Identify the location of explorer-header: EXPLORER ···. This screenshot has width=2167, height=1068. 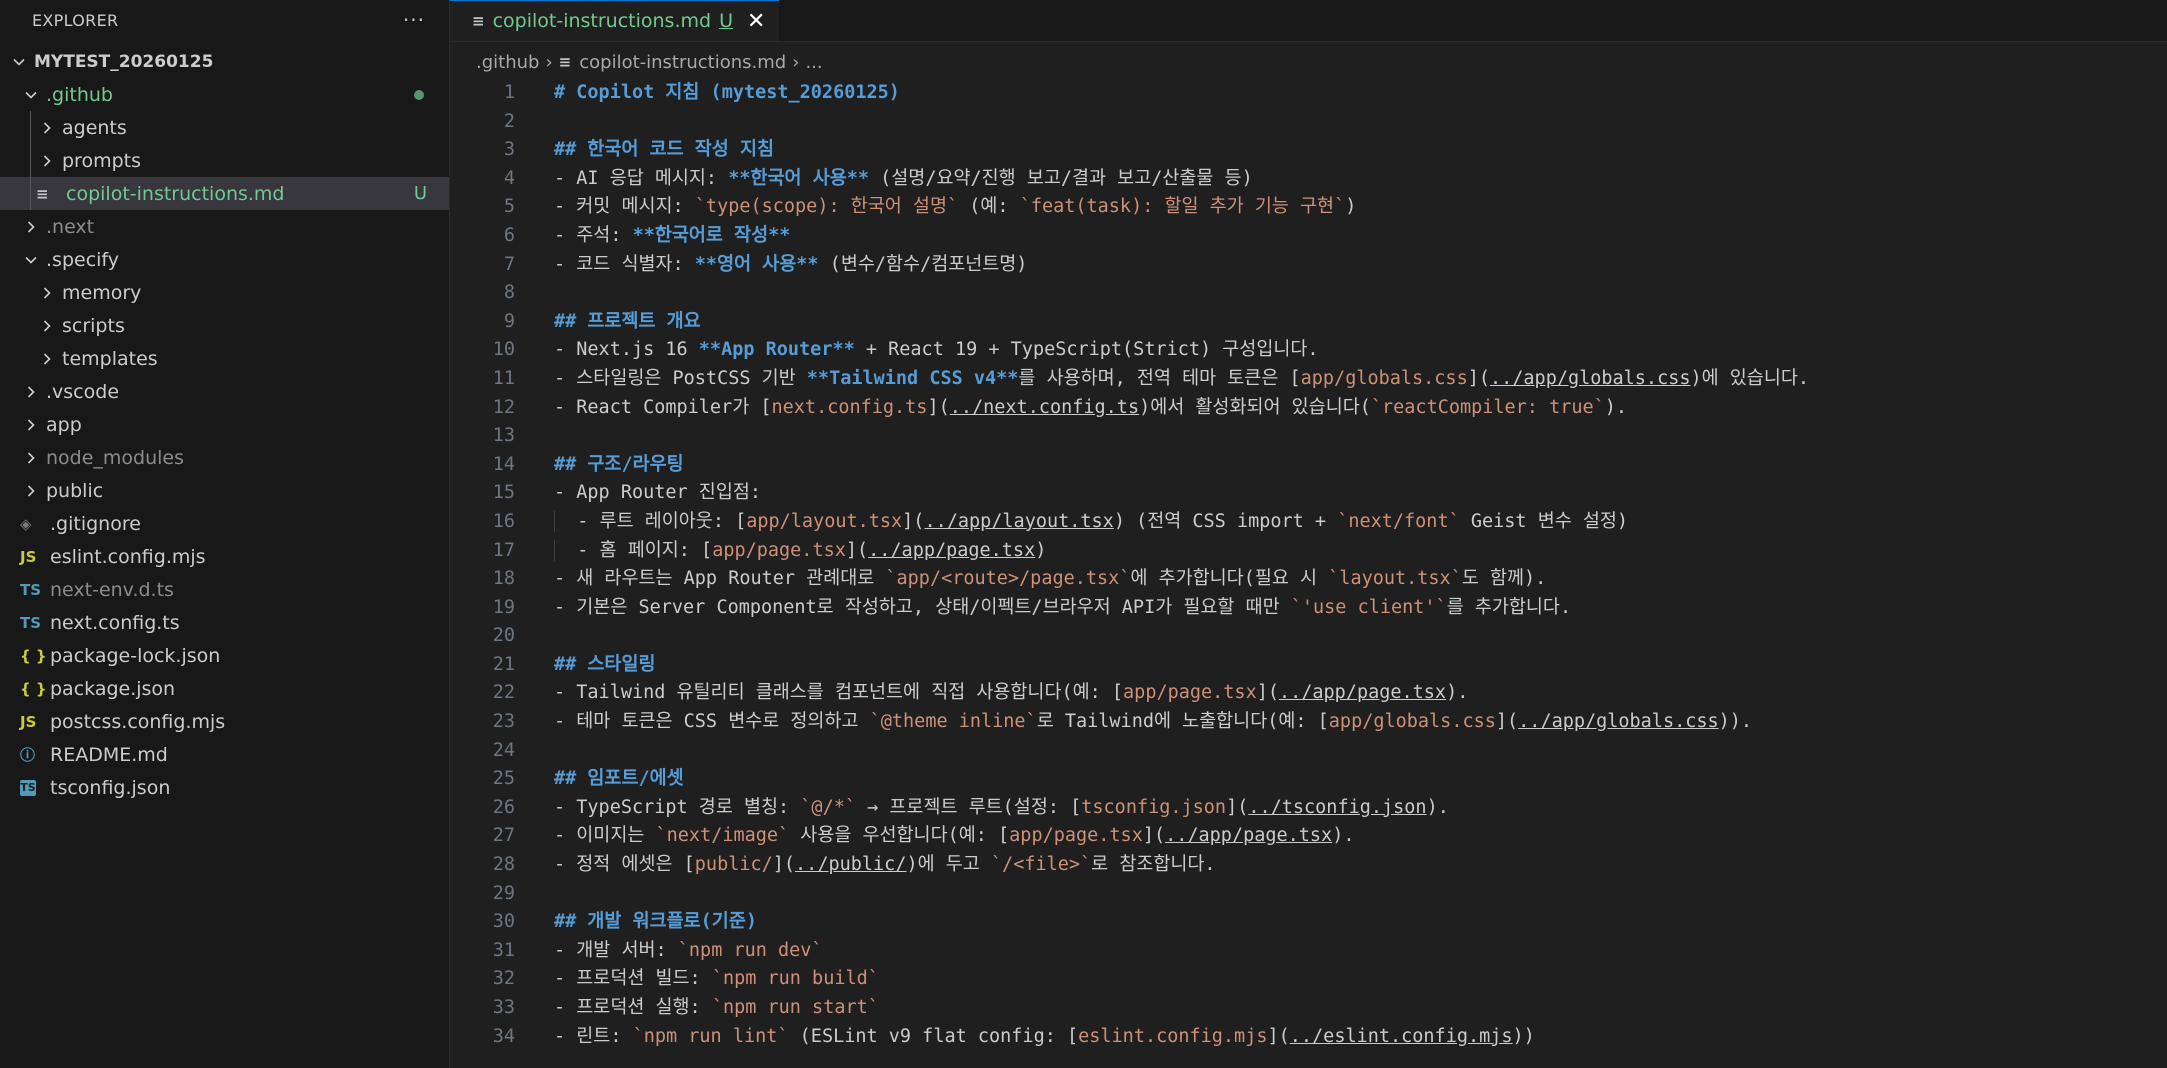
(224, 20).